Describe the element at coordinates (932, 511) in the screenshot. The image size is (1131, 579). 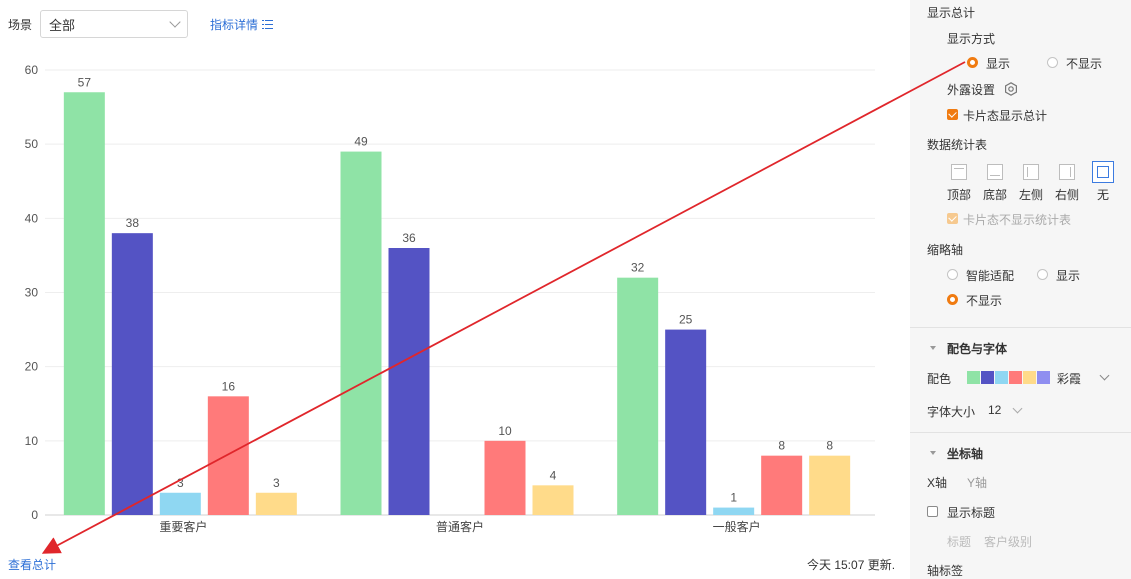
I see `show-title-checkbox` at that location.